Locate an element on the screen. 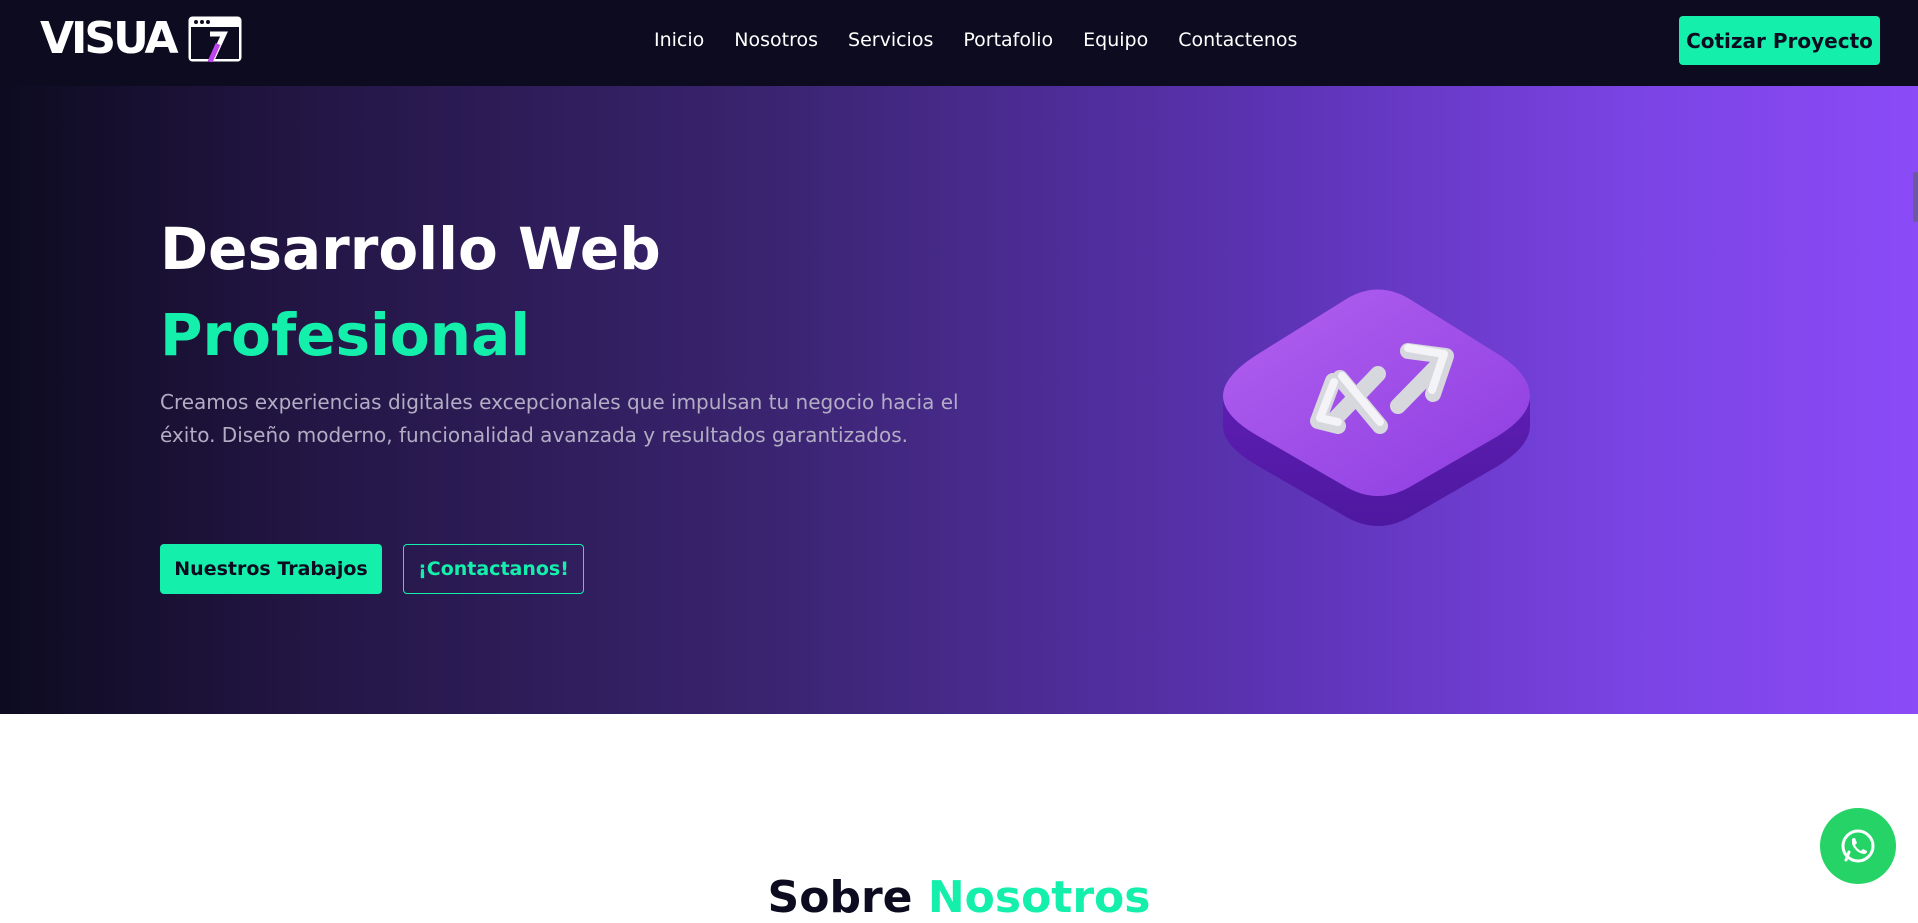  hero-title-accent: Profesional is located at coordinates (345, 335).